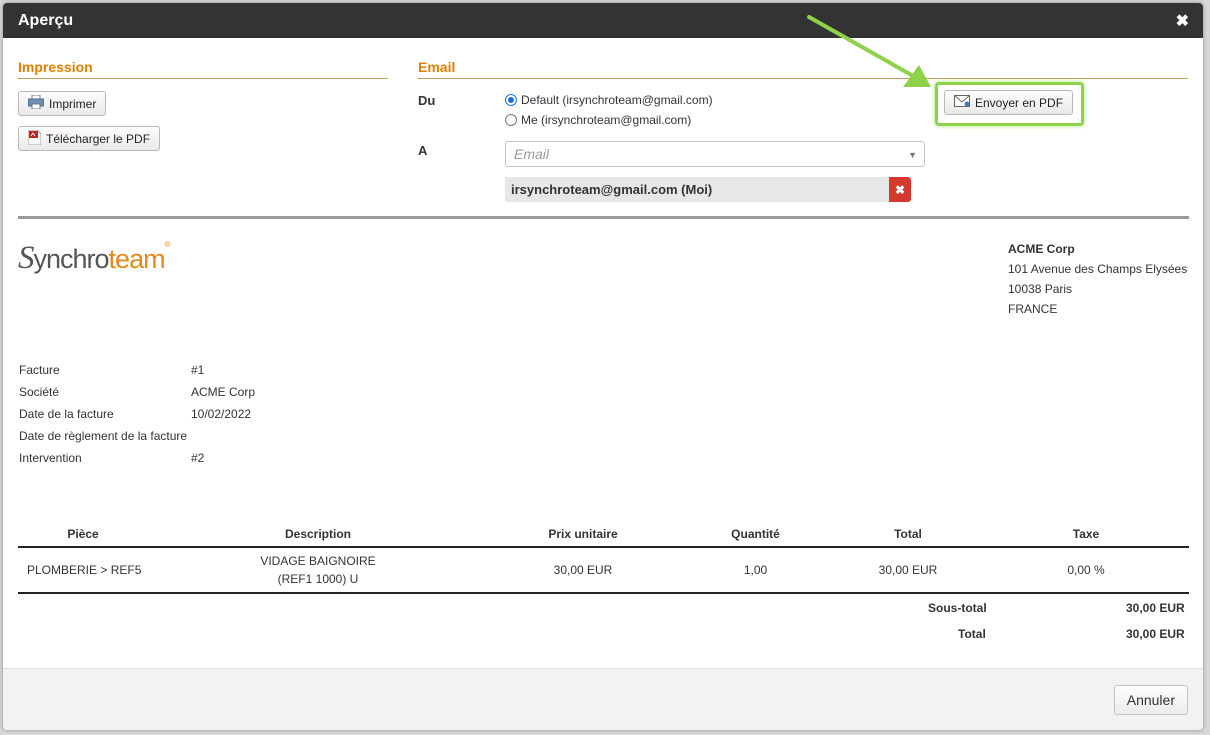 The width and height of the screenshot is (1210, 735). I want to click on col-tax: Taxe, so click(1086, 534).